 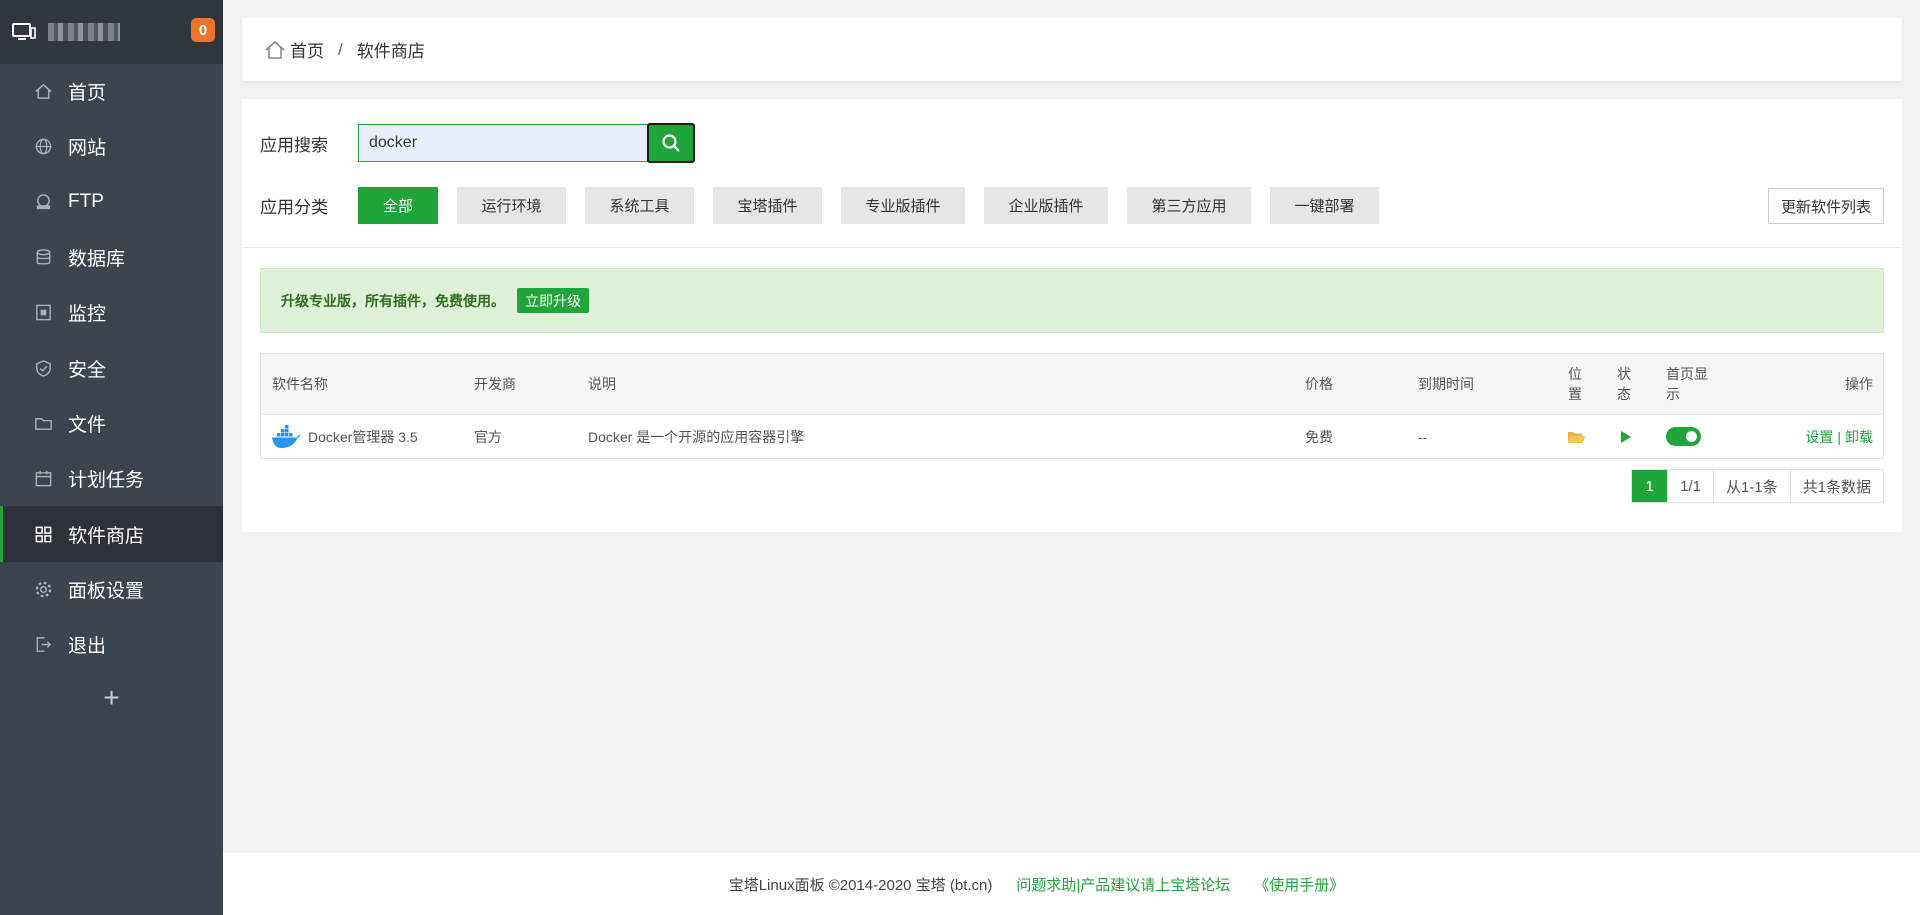 What do you see at coordinates (393, 300) in the screenshot?
I see `upgrade-text: 升级专业版，所有插件，免费使用。` at bounding box center [393, 300].